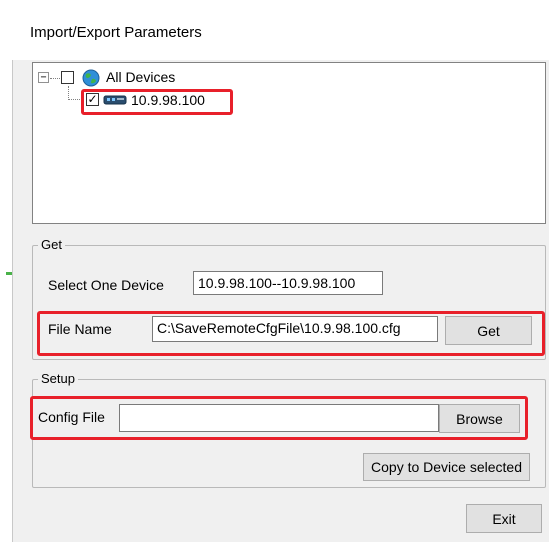  Describe the element at coordinates (157, 102) in the screenshot. I see `highlight-device-node` at that location.